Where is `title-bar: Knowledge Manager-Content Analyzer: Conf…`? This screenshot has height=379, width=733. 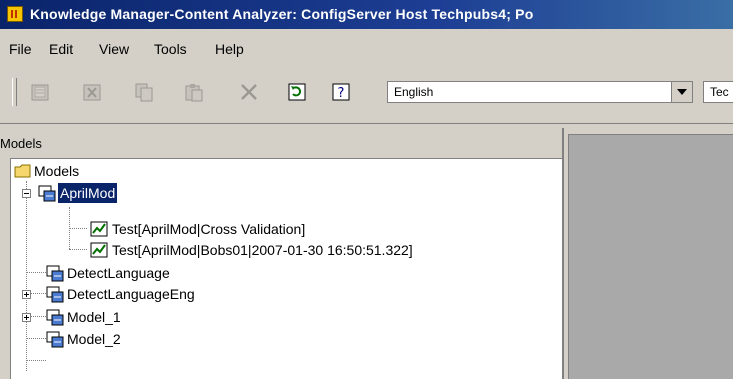 title-bar: Knowledge Manager-Content Analyzer: Conf… is located at coordinates (366, 14).